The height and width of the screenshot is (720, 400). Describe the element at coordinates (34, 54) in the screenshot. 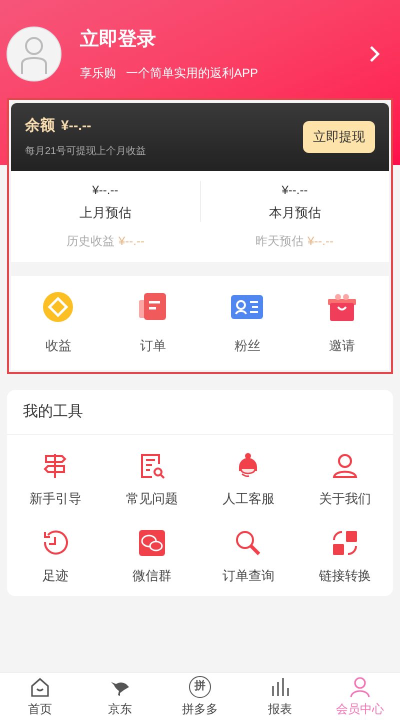

I see `avatar-icon` at that location.